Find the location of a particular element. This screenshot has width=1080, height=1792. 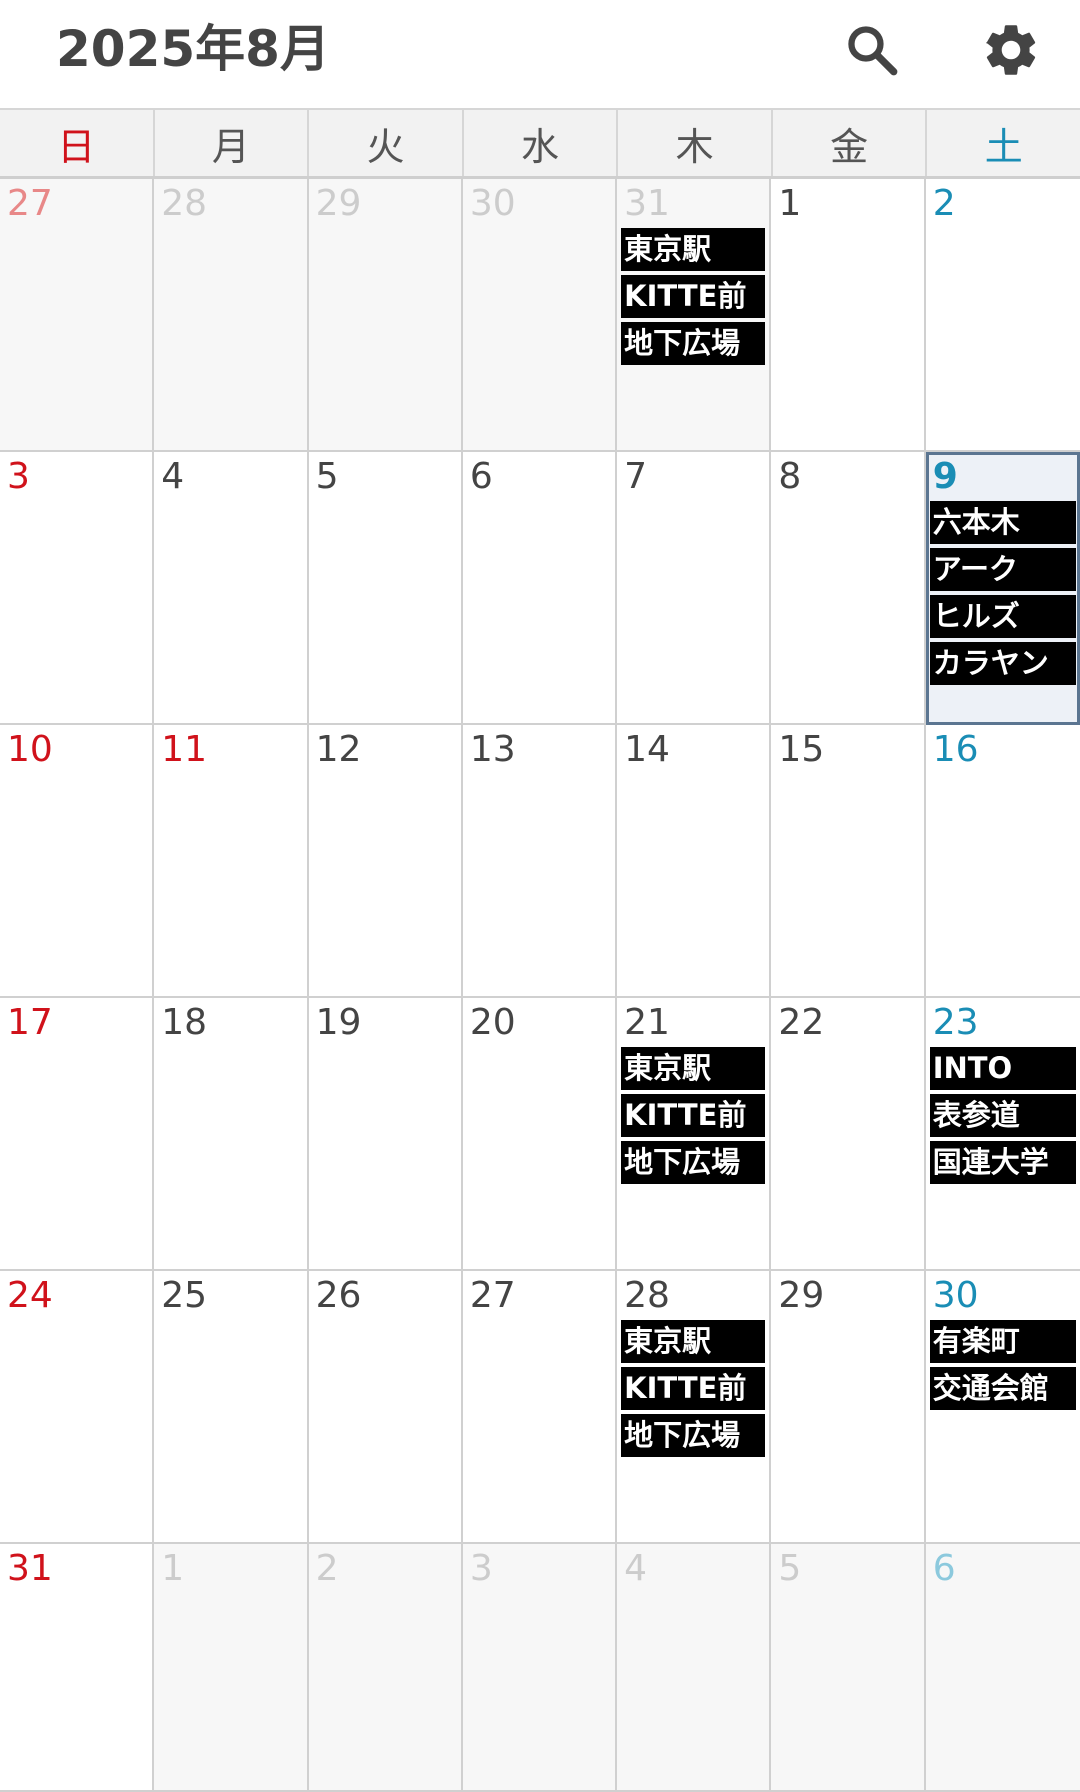

day-number: 1 is located at coordinates (790, 203).